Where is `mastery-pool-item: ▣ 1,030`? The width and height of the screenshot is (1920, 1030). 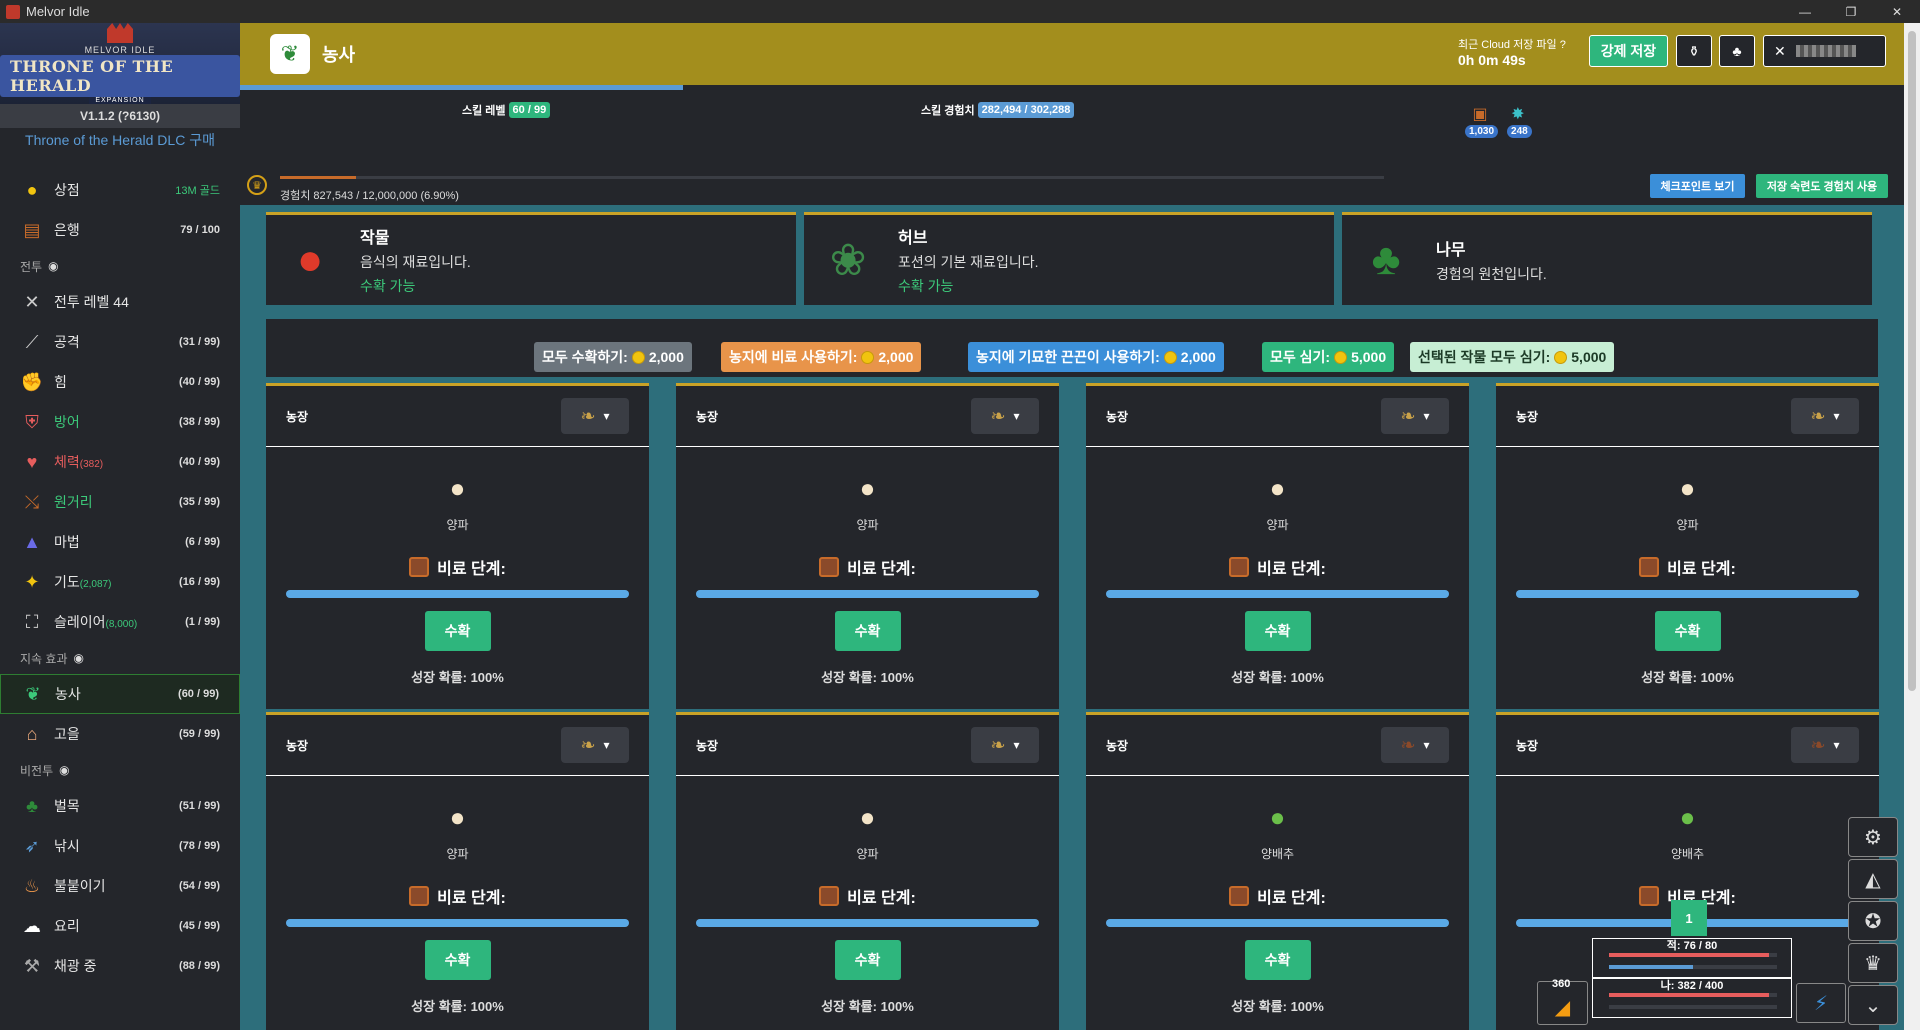
mastery-pool-item: ▣ 1,030 is located at coordinates (1480, 120).